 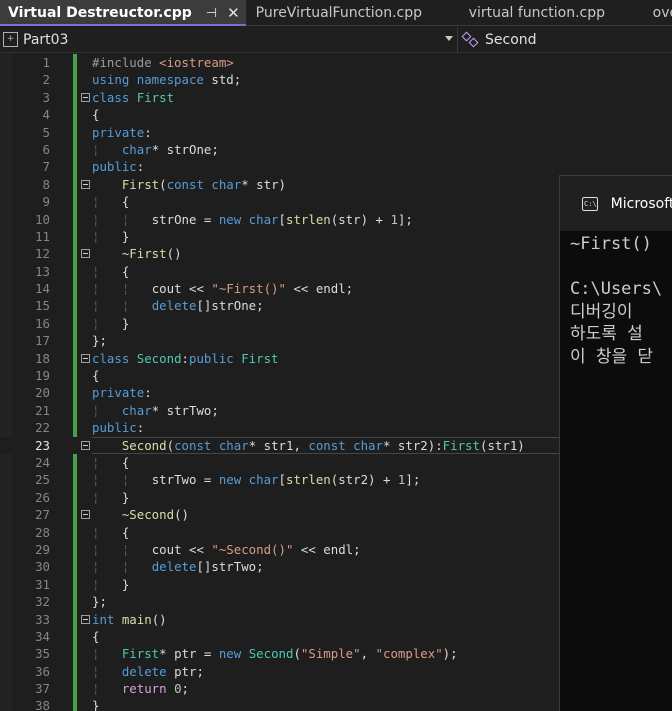 What do you see at coordinates (336, 132) in the screenshot?
I see `code-line: 5 private:` at bounding box center [336, 132].